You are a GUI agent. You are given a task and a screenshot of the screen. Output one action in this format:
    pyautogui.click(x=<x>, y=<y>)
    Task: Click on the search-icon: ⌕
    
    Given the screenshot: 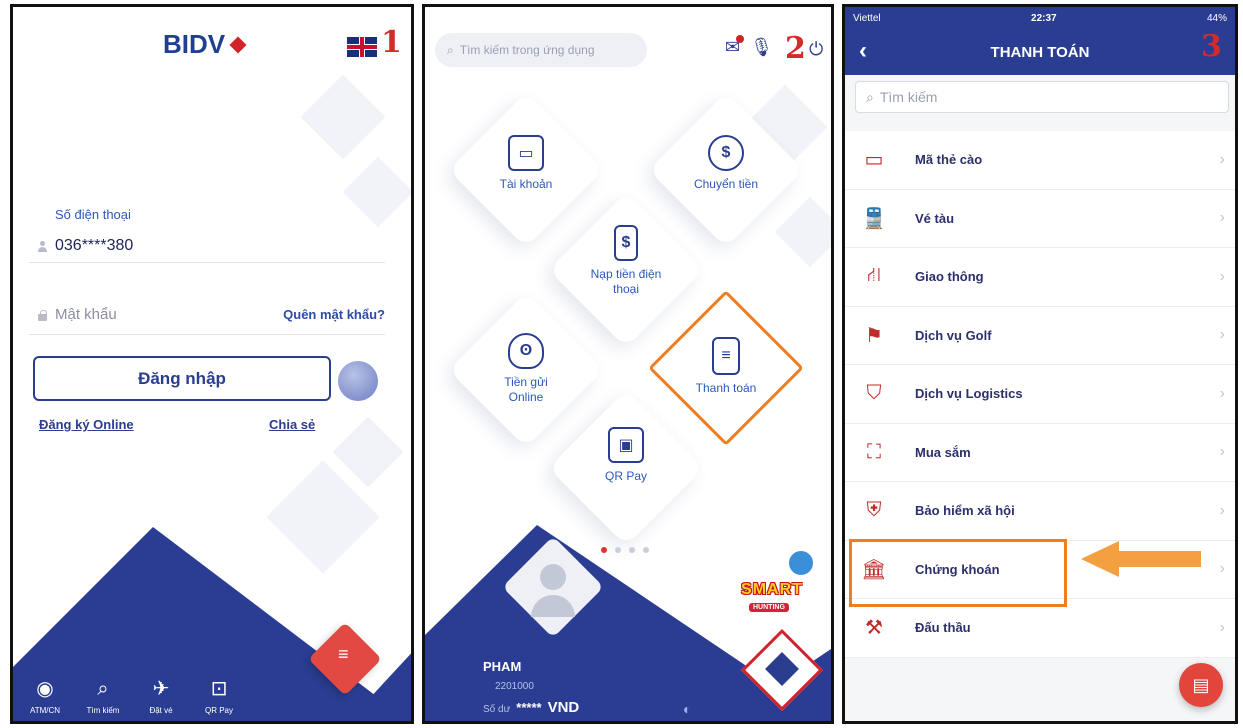 What is the action you would take?
    pyautogui.click(x=870, y=96)
    